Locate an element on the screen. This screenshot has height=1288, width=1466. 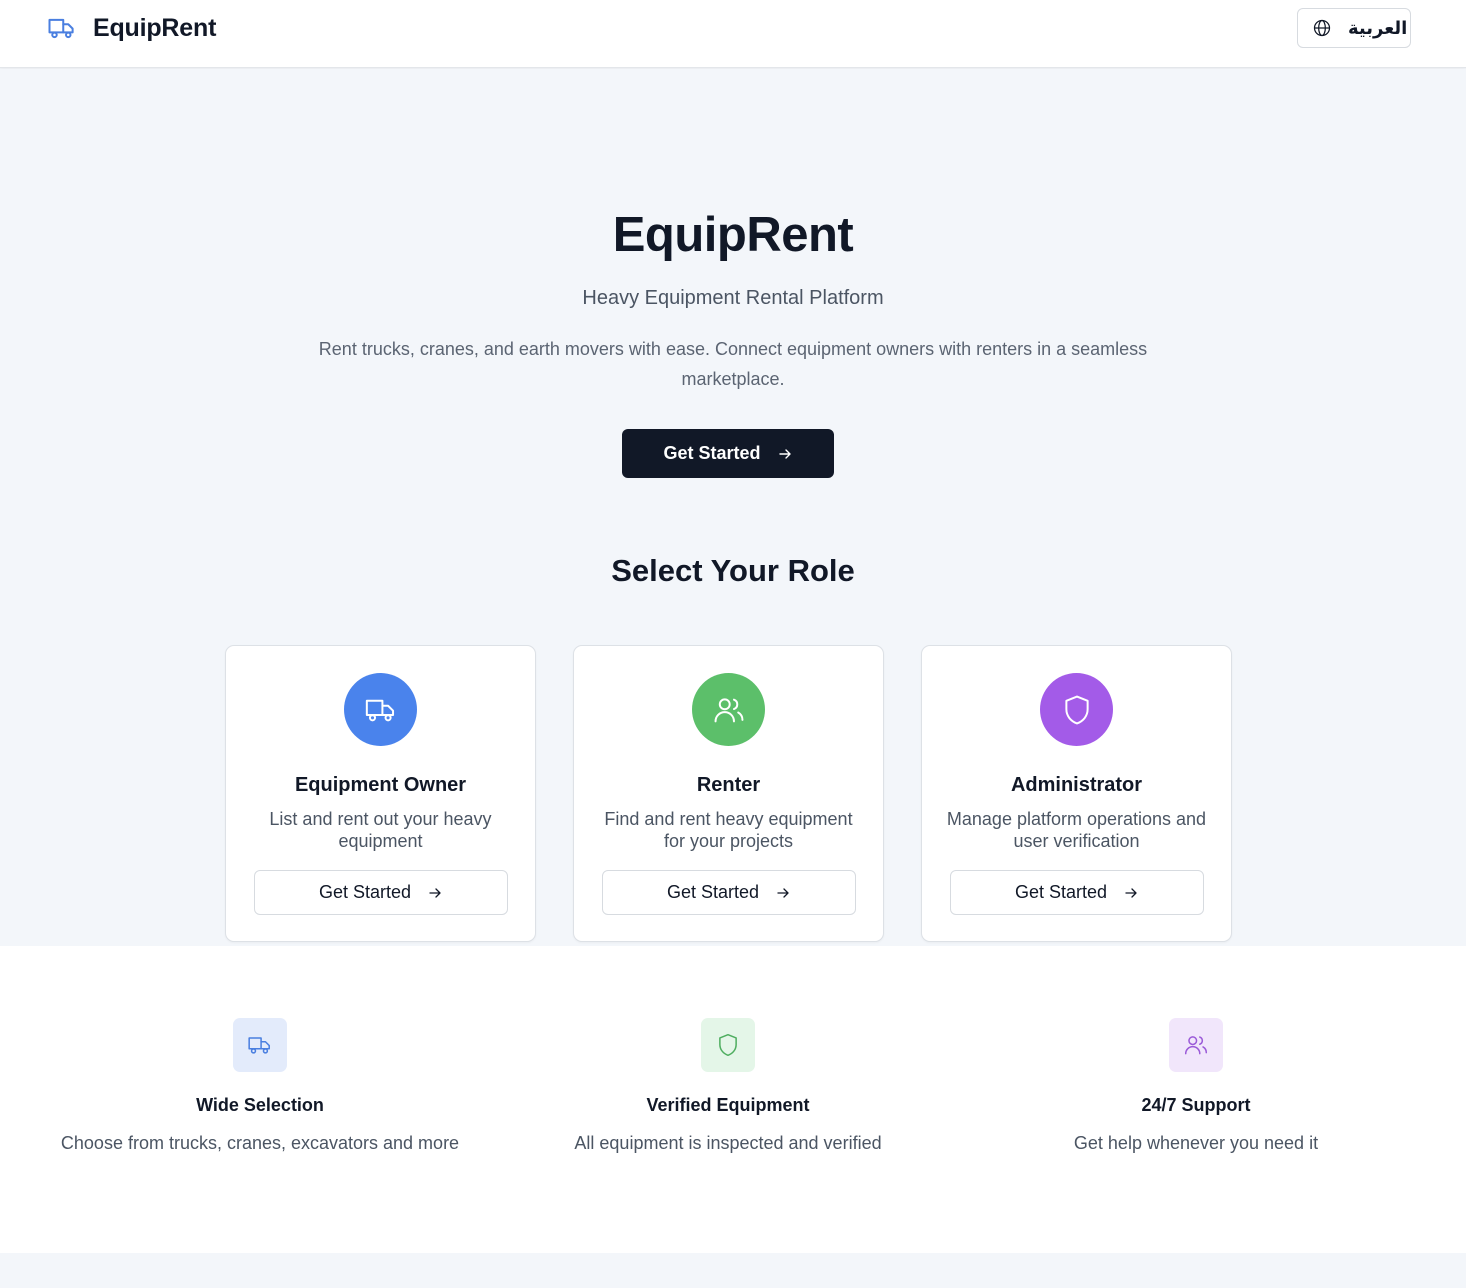
renter-get-started-button: Get Started is located at coordinates (729, 892).